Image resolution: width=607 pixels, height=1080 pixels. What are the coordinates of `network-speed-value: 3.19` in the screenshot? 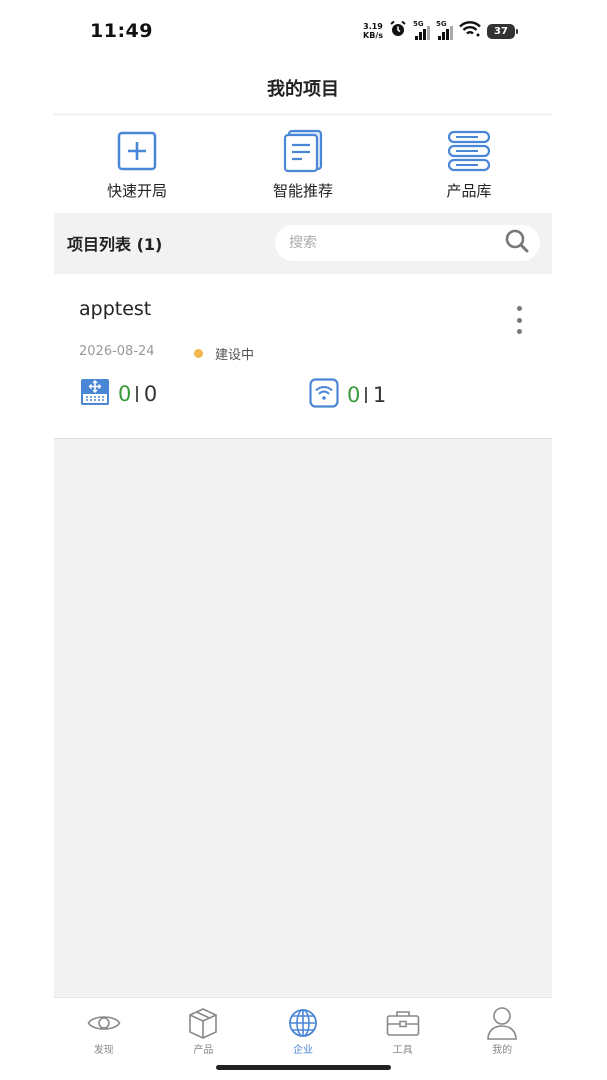 It's located at (373, 26).